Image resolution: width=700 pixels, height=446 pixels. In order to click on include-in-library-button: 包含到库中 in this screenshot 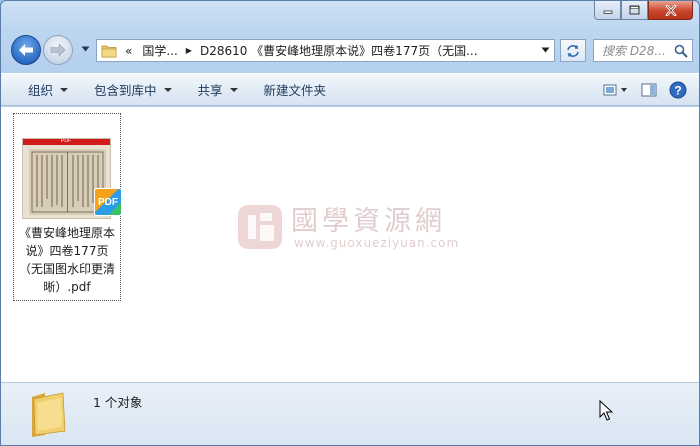, I will do `click(133, 89)`.